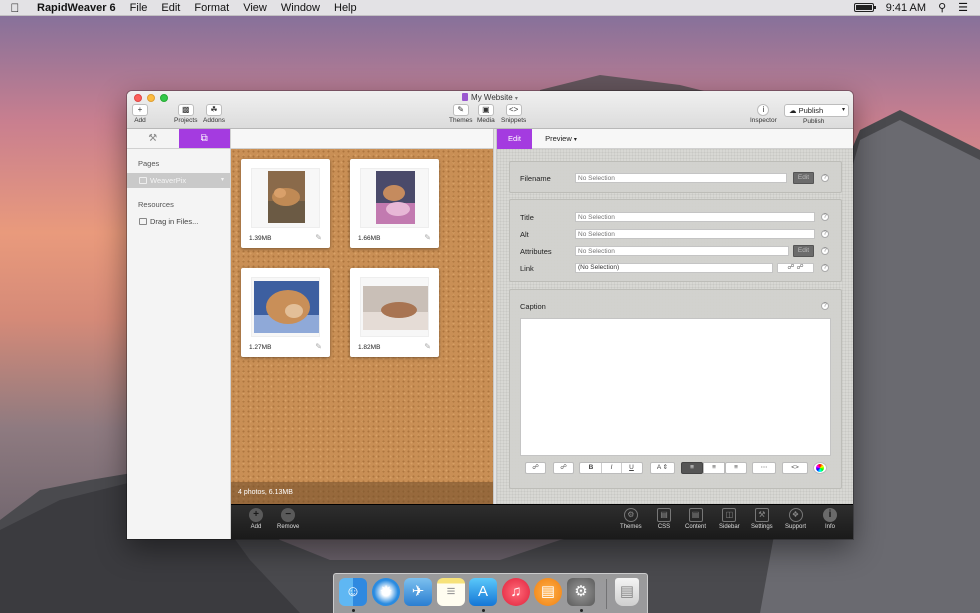  Describe the element at coordinates (820, 468) in the screenshot. I see `color-picker-button` at that location.